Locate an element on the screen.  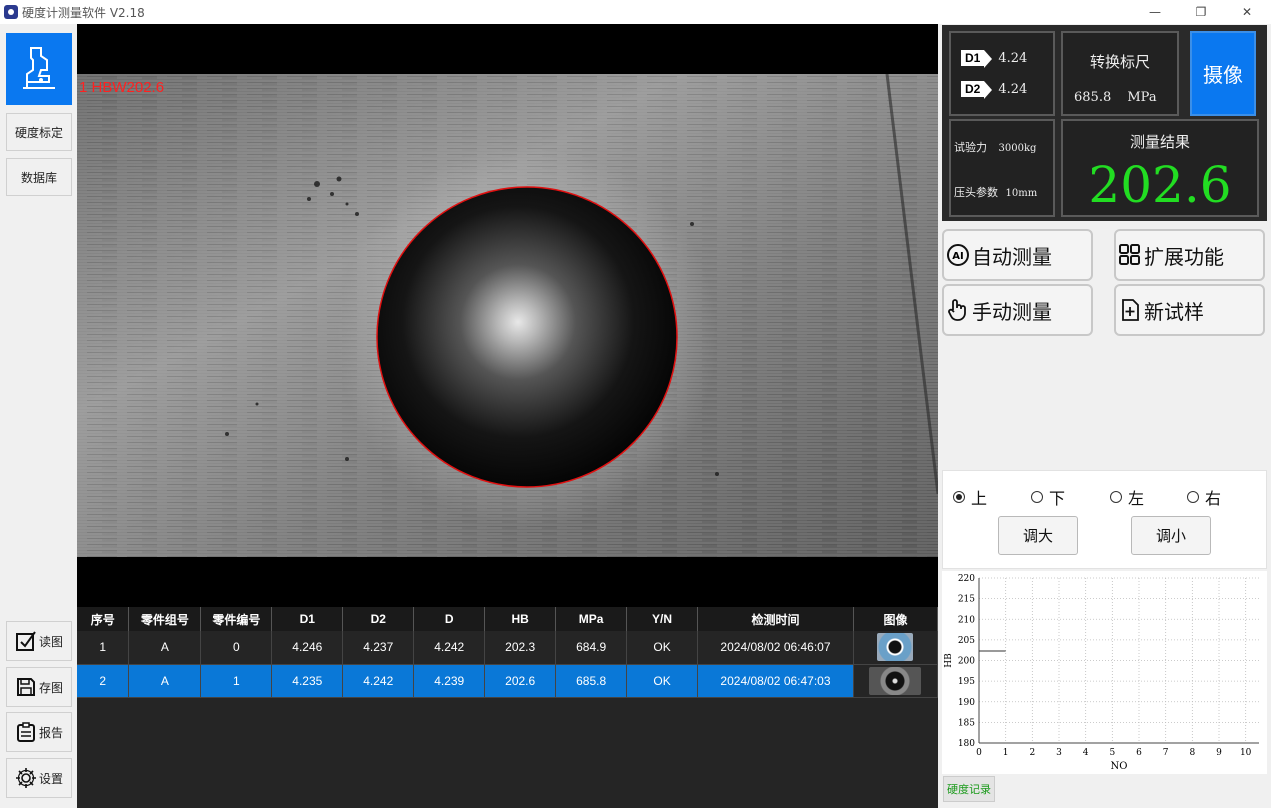
extend-function-label: 扩展功能 is located at coordinates (1184, 256).